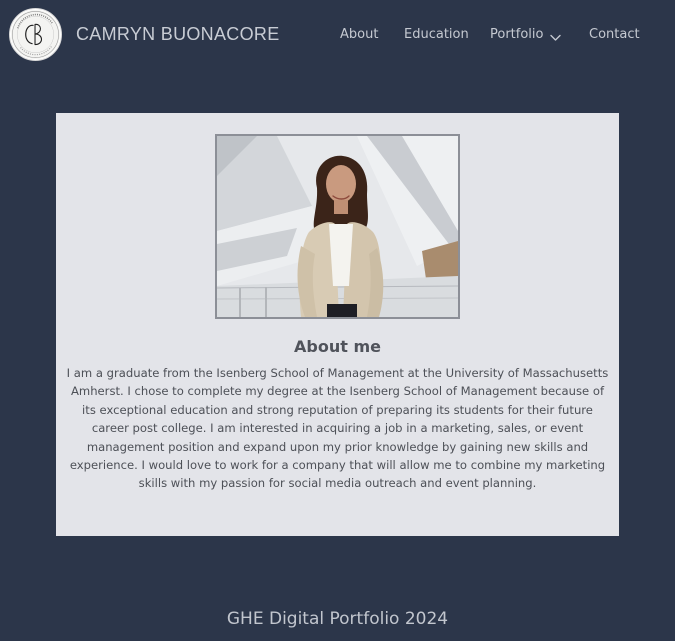 The image size is (675, 641). What do you see at coordinates (337, 619) in the screenshot?
I see `footer-text: GHE Digital Portfolio 2024` at bounding box center [337, 619].